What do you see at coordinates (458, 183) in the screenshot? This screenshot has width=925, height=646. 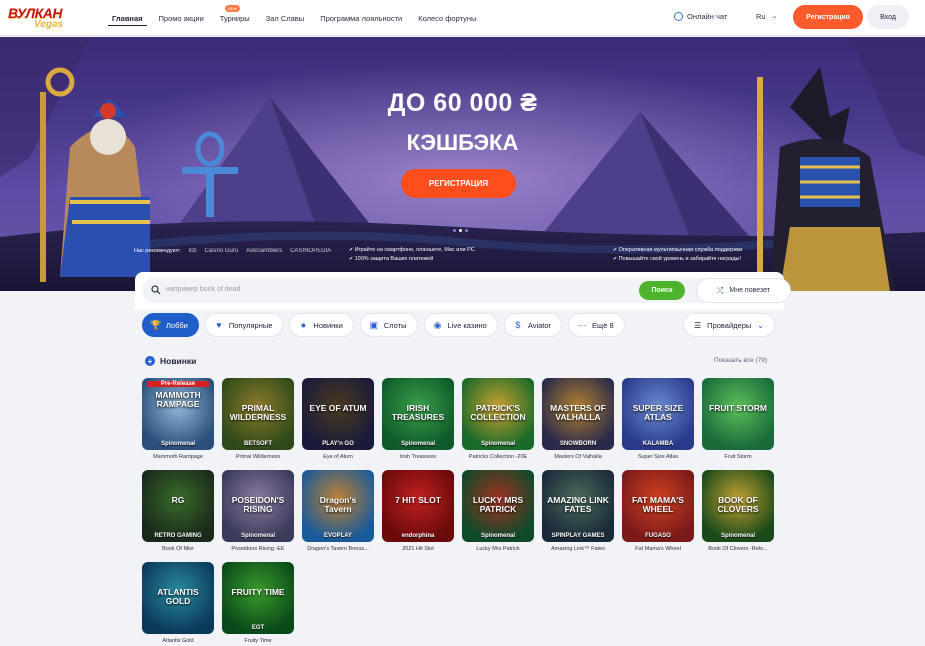 I see `hero-register-button: РЕГИСТРАЦИЯ` at bounding box center [458, 183].